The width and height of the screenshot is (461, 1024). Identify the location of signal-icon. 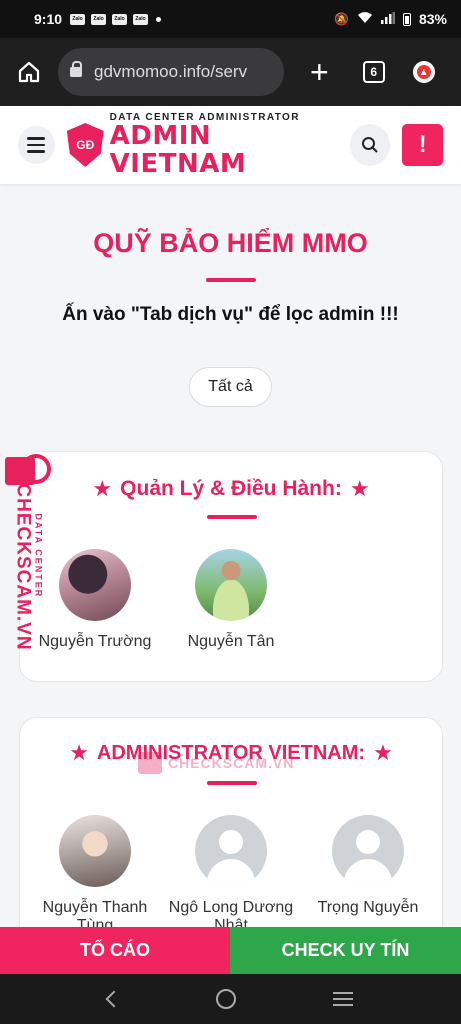
(387, 19).